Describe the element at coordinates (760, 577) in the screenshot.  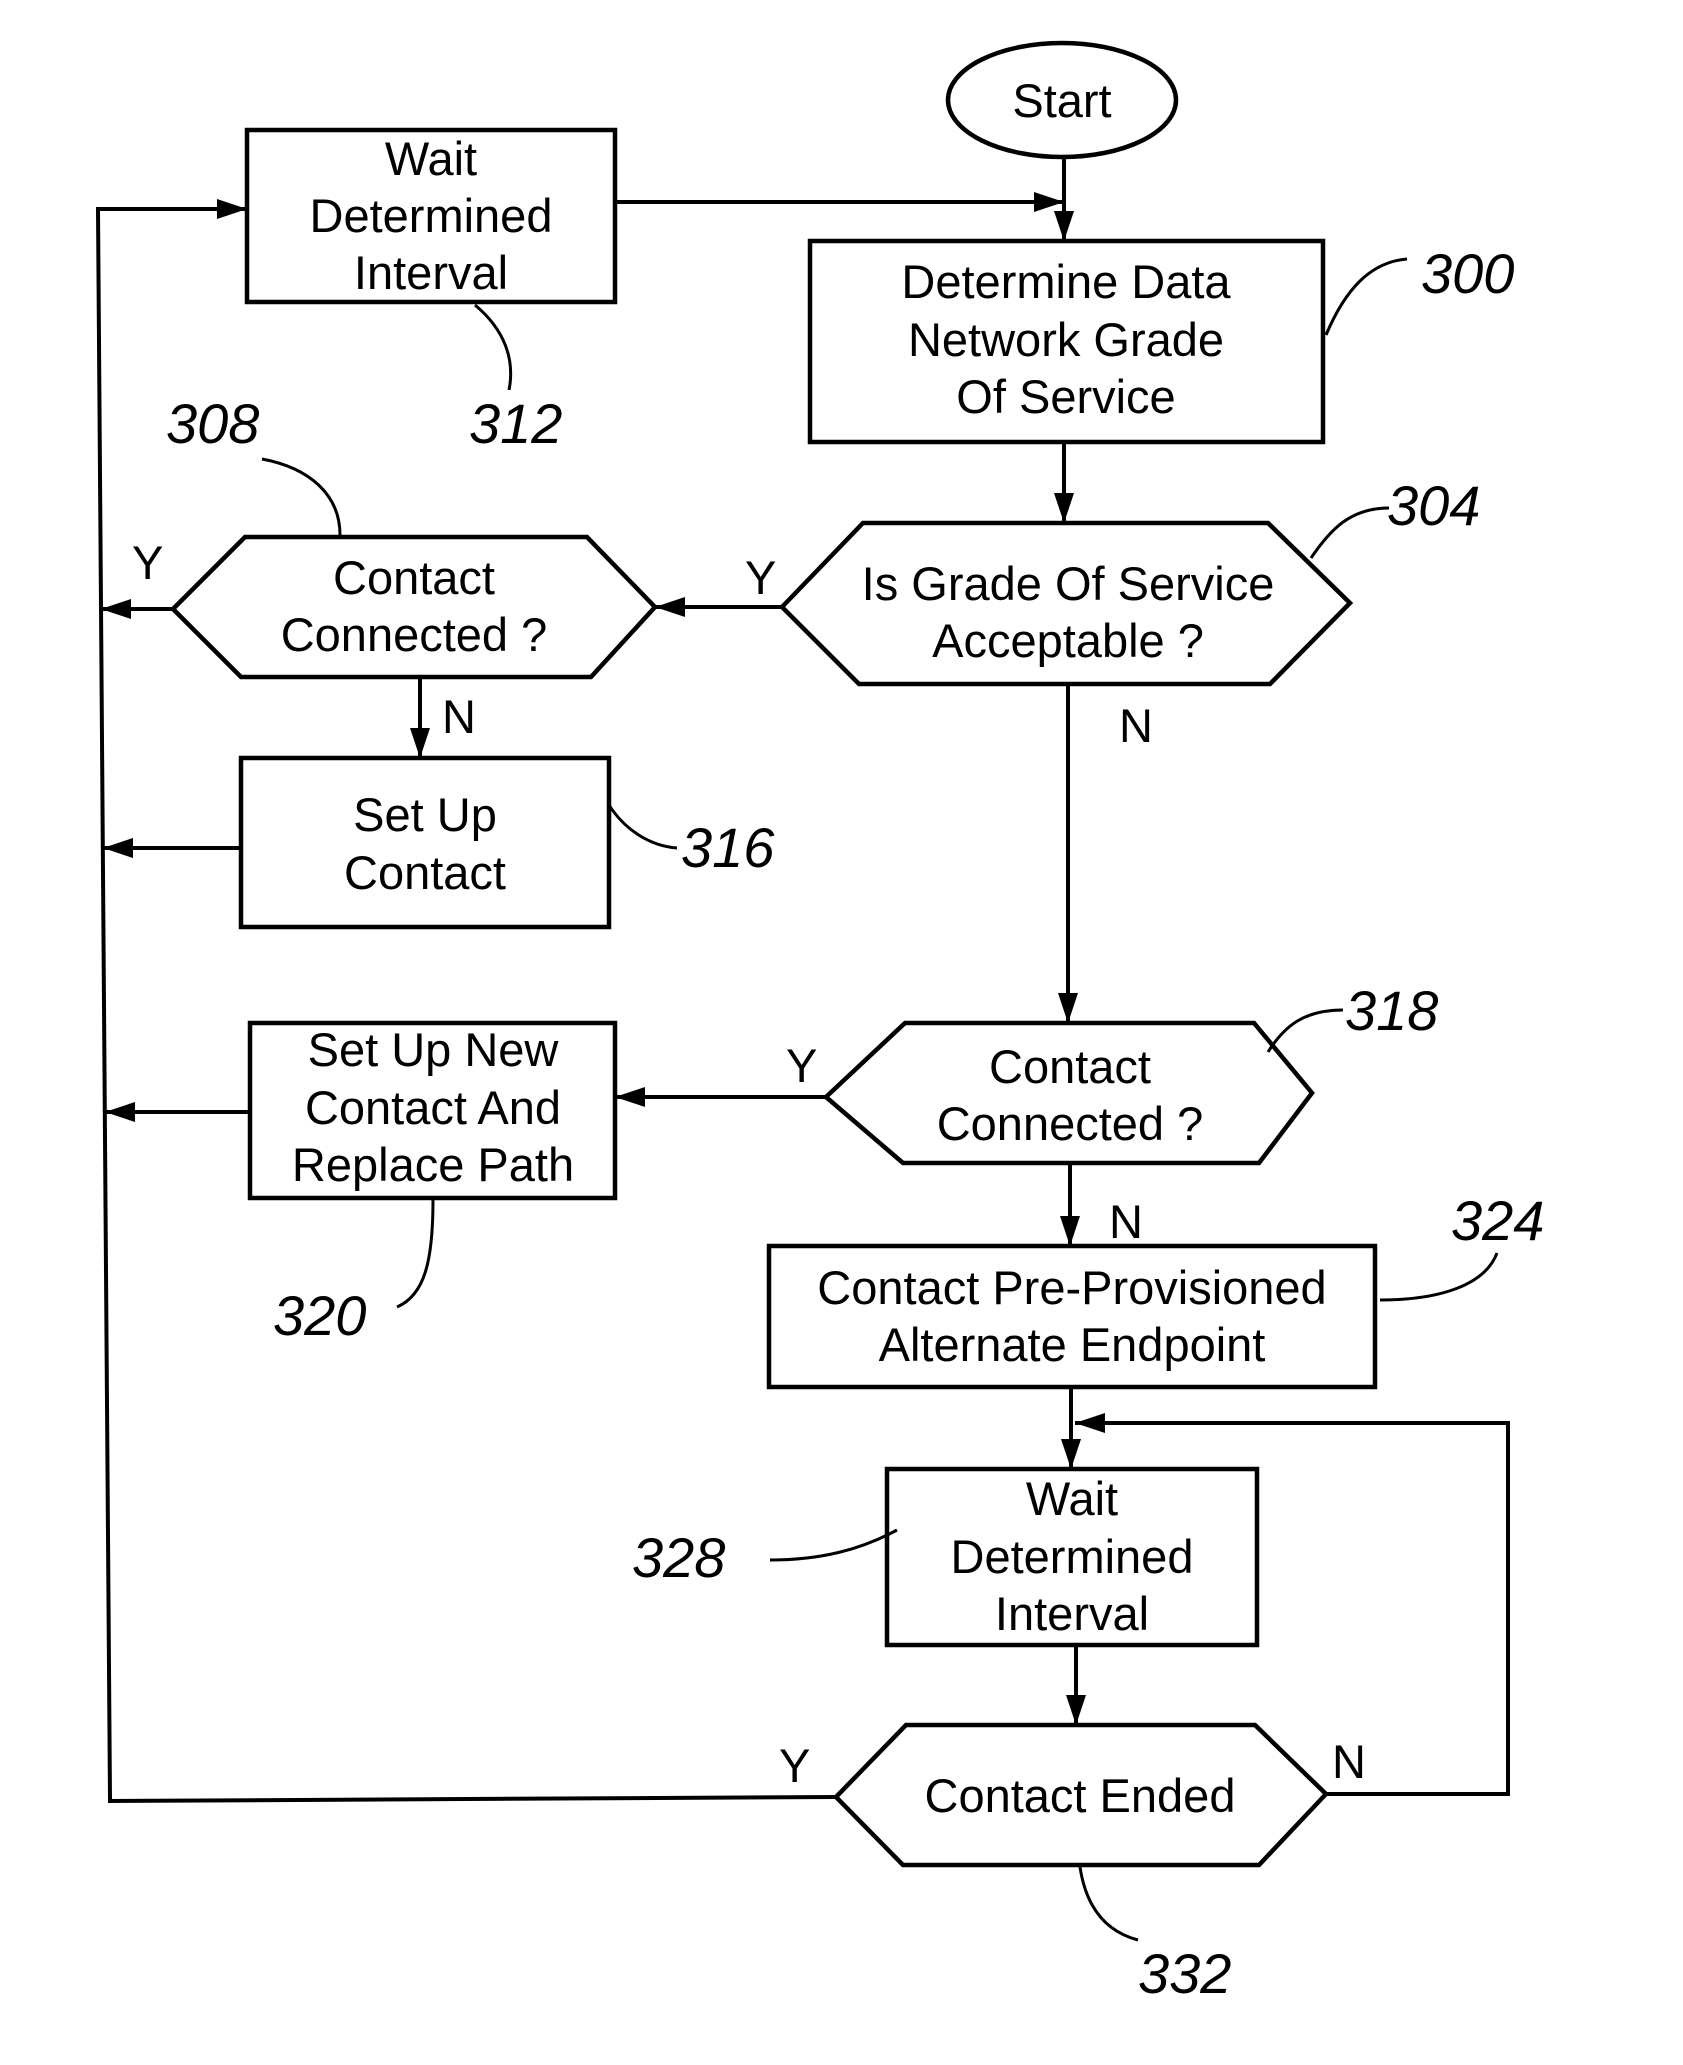
I see `edge-label-304-yes: Y` at that location.